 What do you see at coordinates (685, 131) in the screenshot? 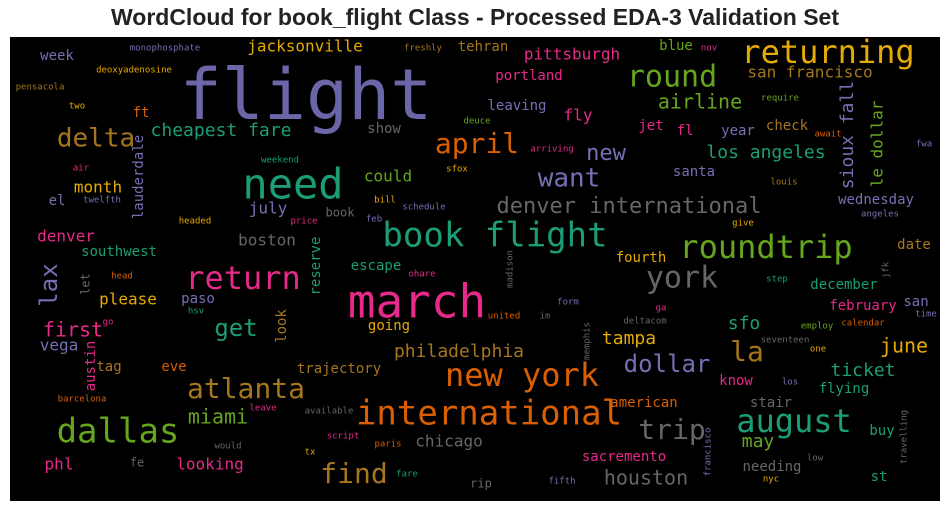
I see `cloud-word-fl: fl` at bounding box center [685, 131].